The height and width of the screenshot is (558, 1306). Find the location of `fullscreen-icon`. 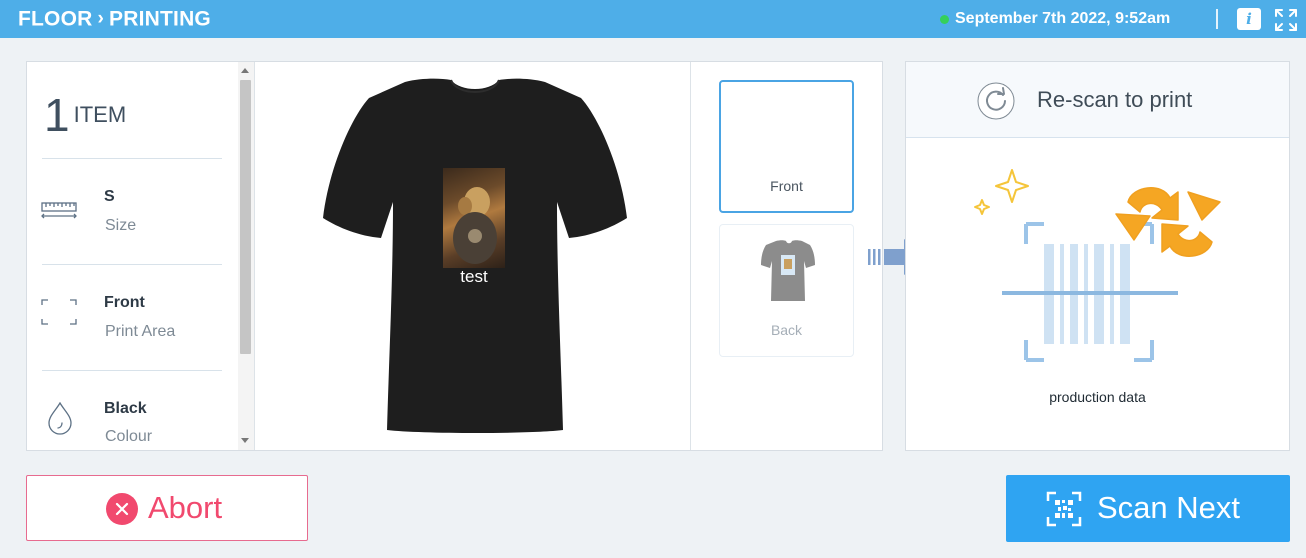

fullscreen-icon is located at coordinates (1286, 20).